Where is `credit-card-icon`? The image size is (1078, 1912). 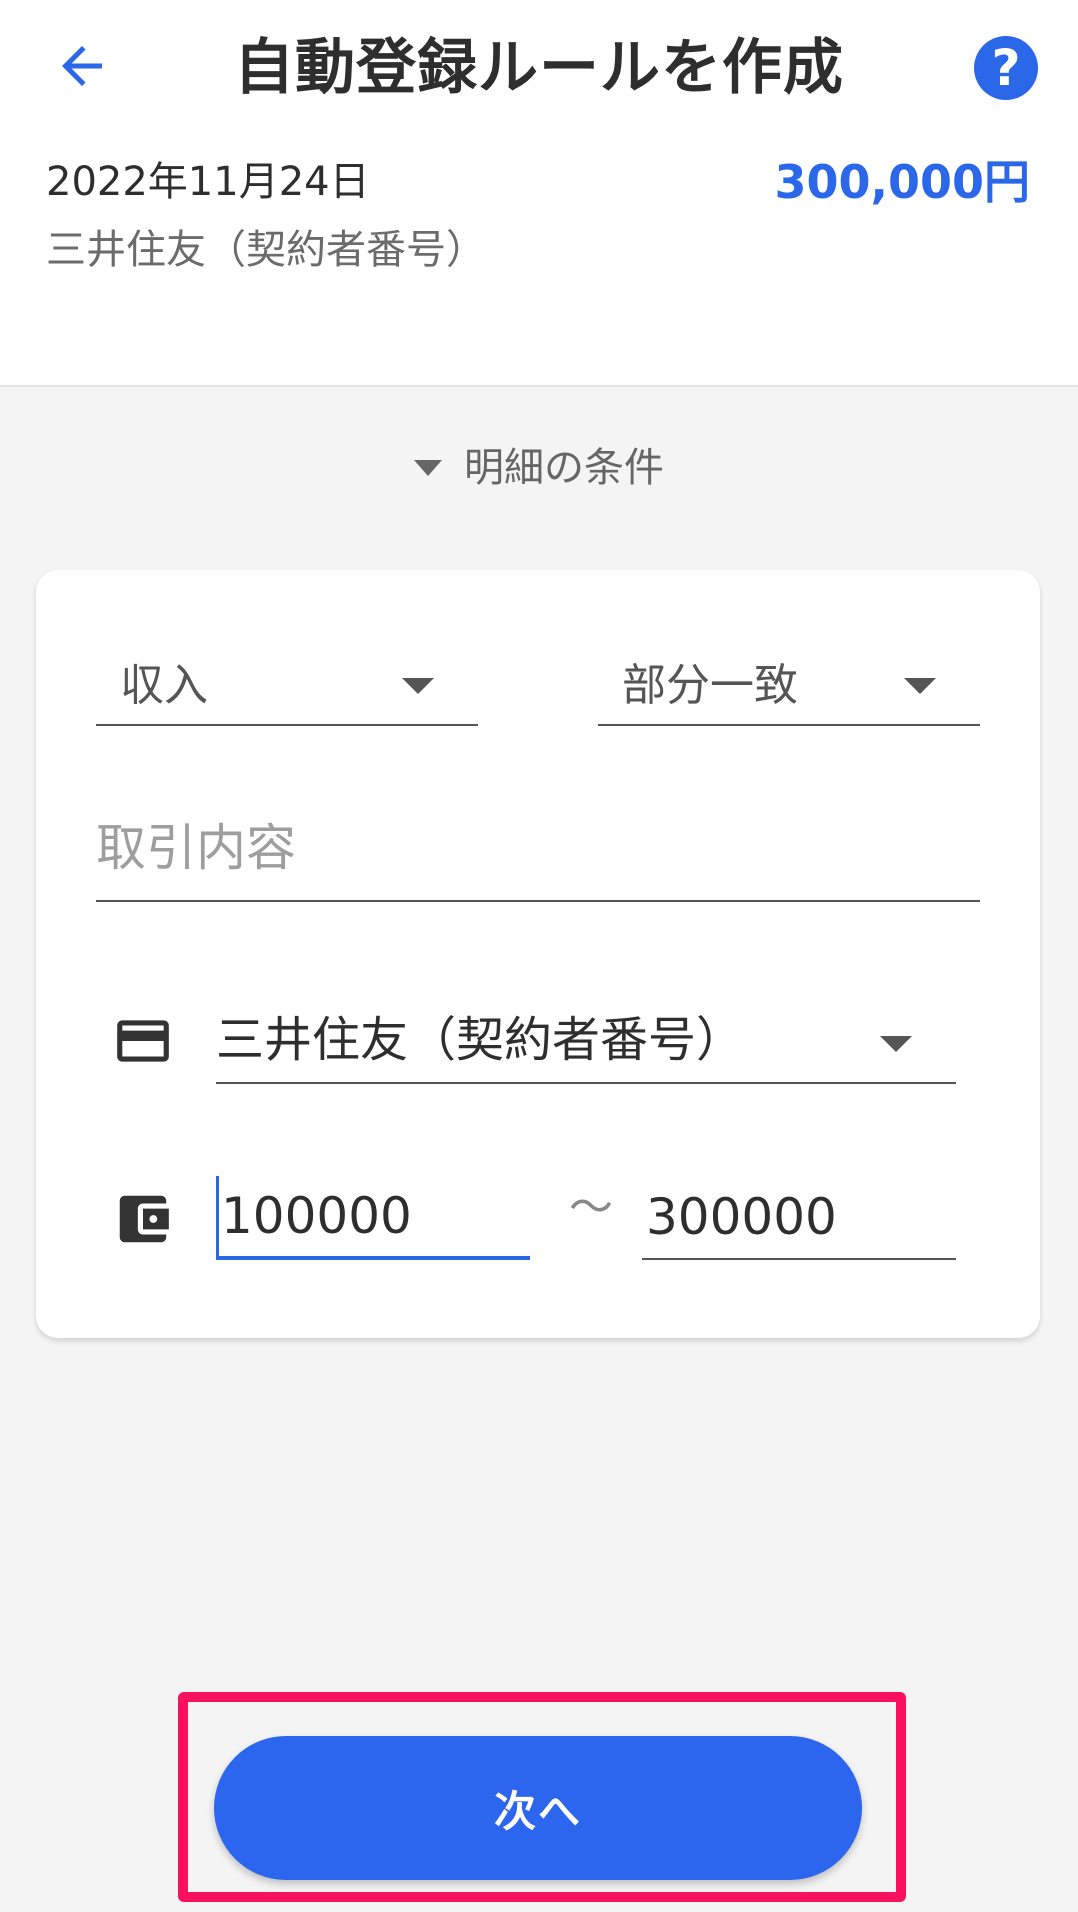
credit-card-icon is located at coordinates (143, 1041).